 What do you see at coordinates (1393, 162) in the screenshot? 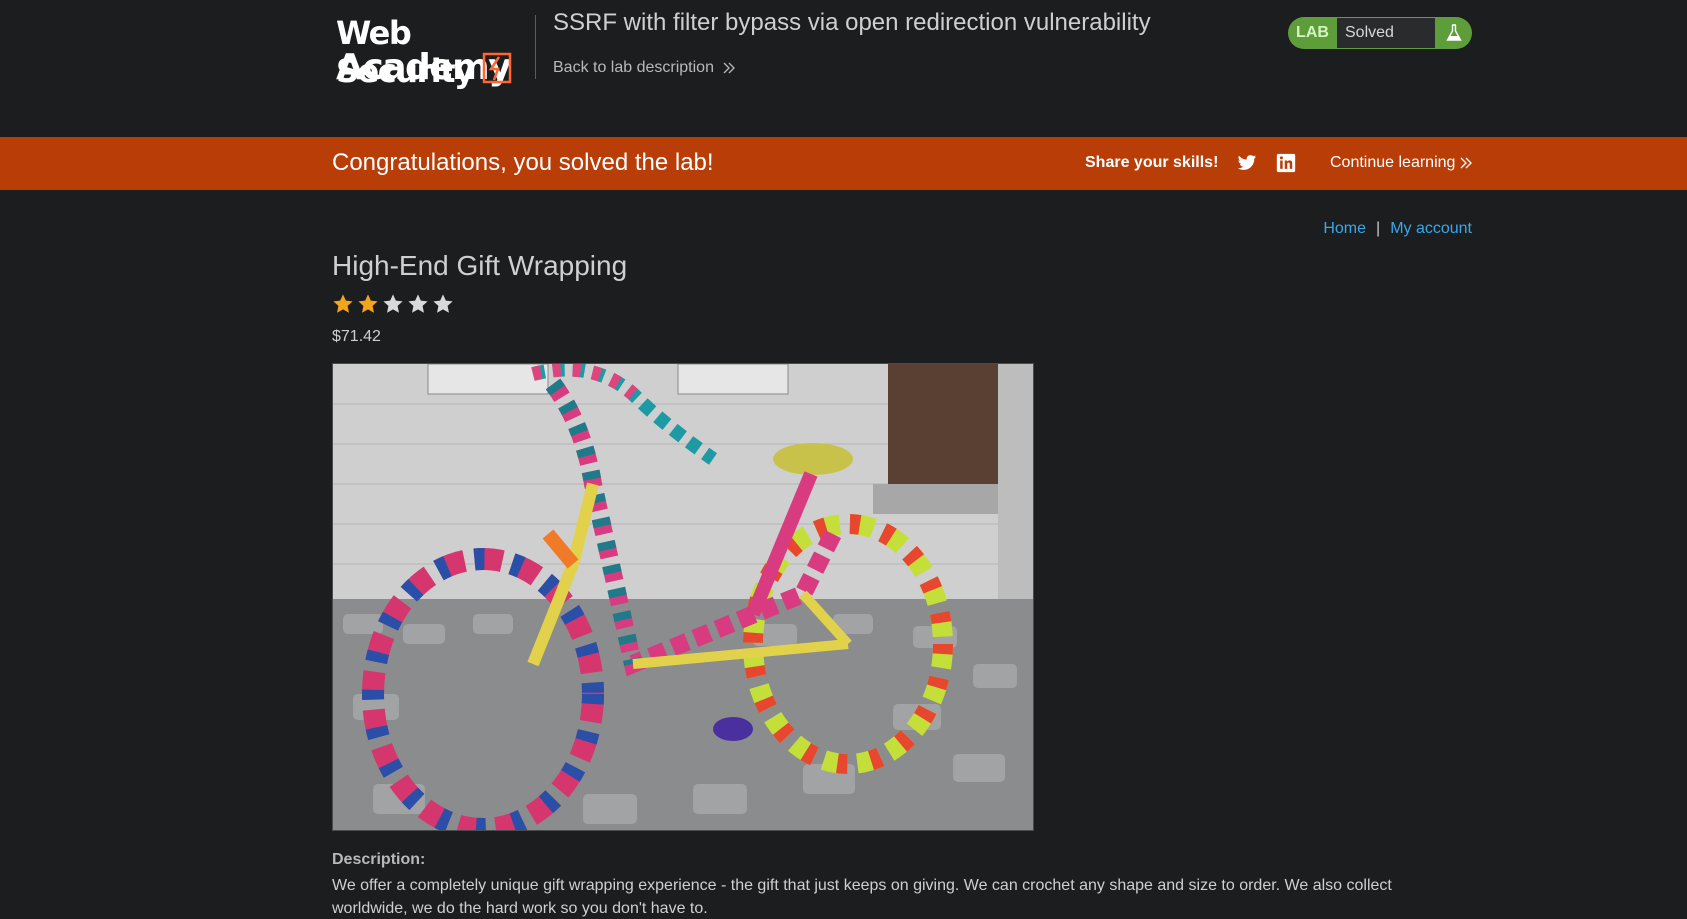
I see `continue-learning-label: Continue learning` at bounding box center [1393, 162].